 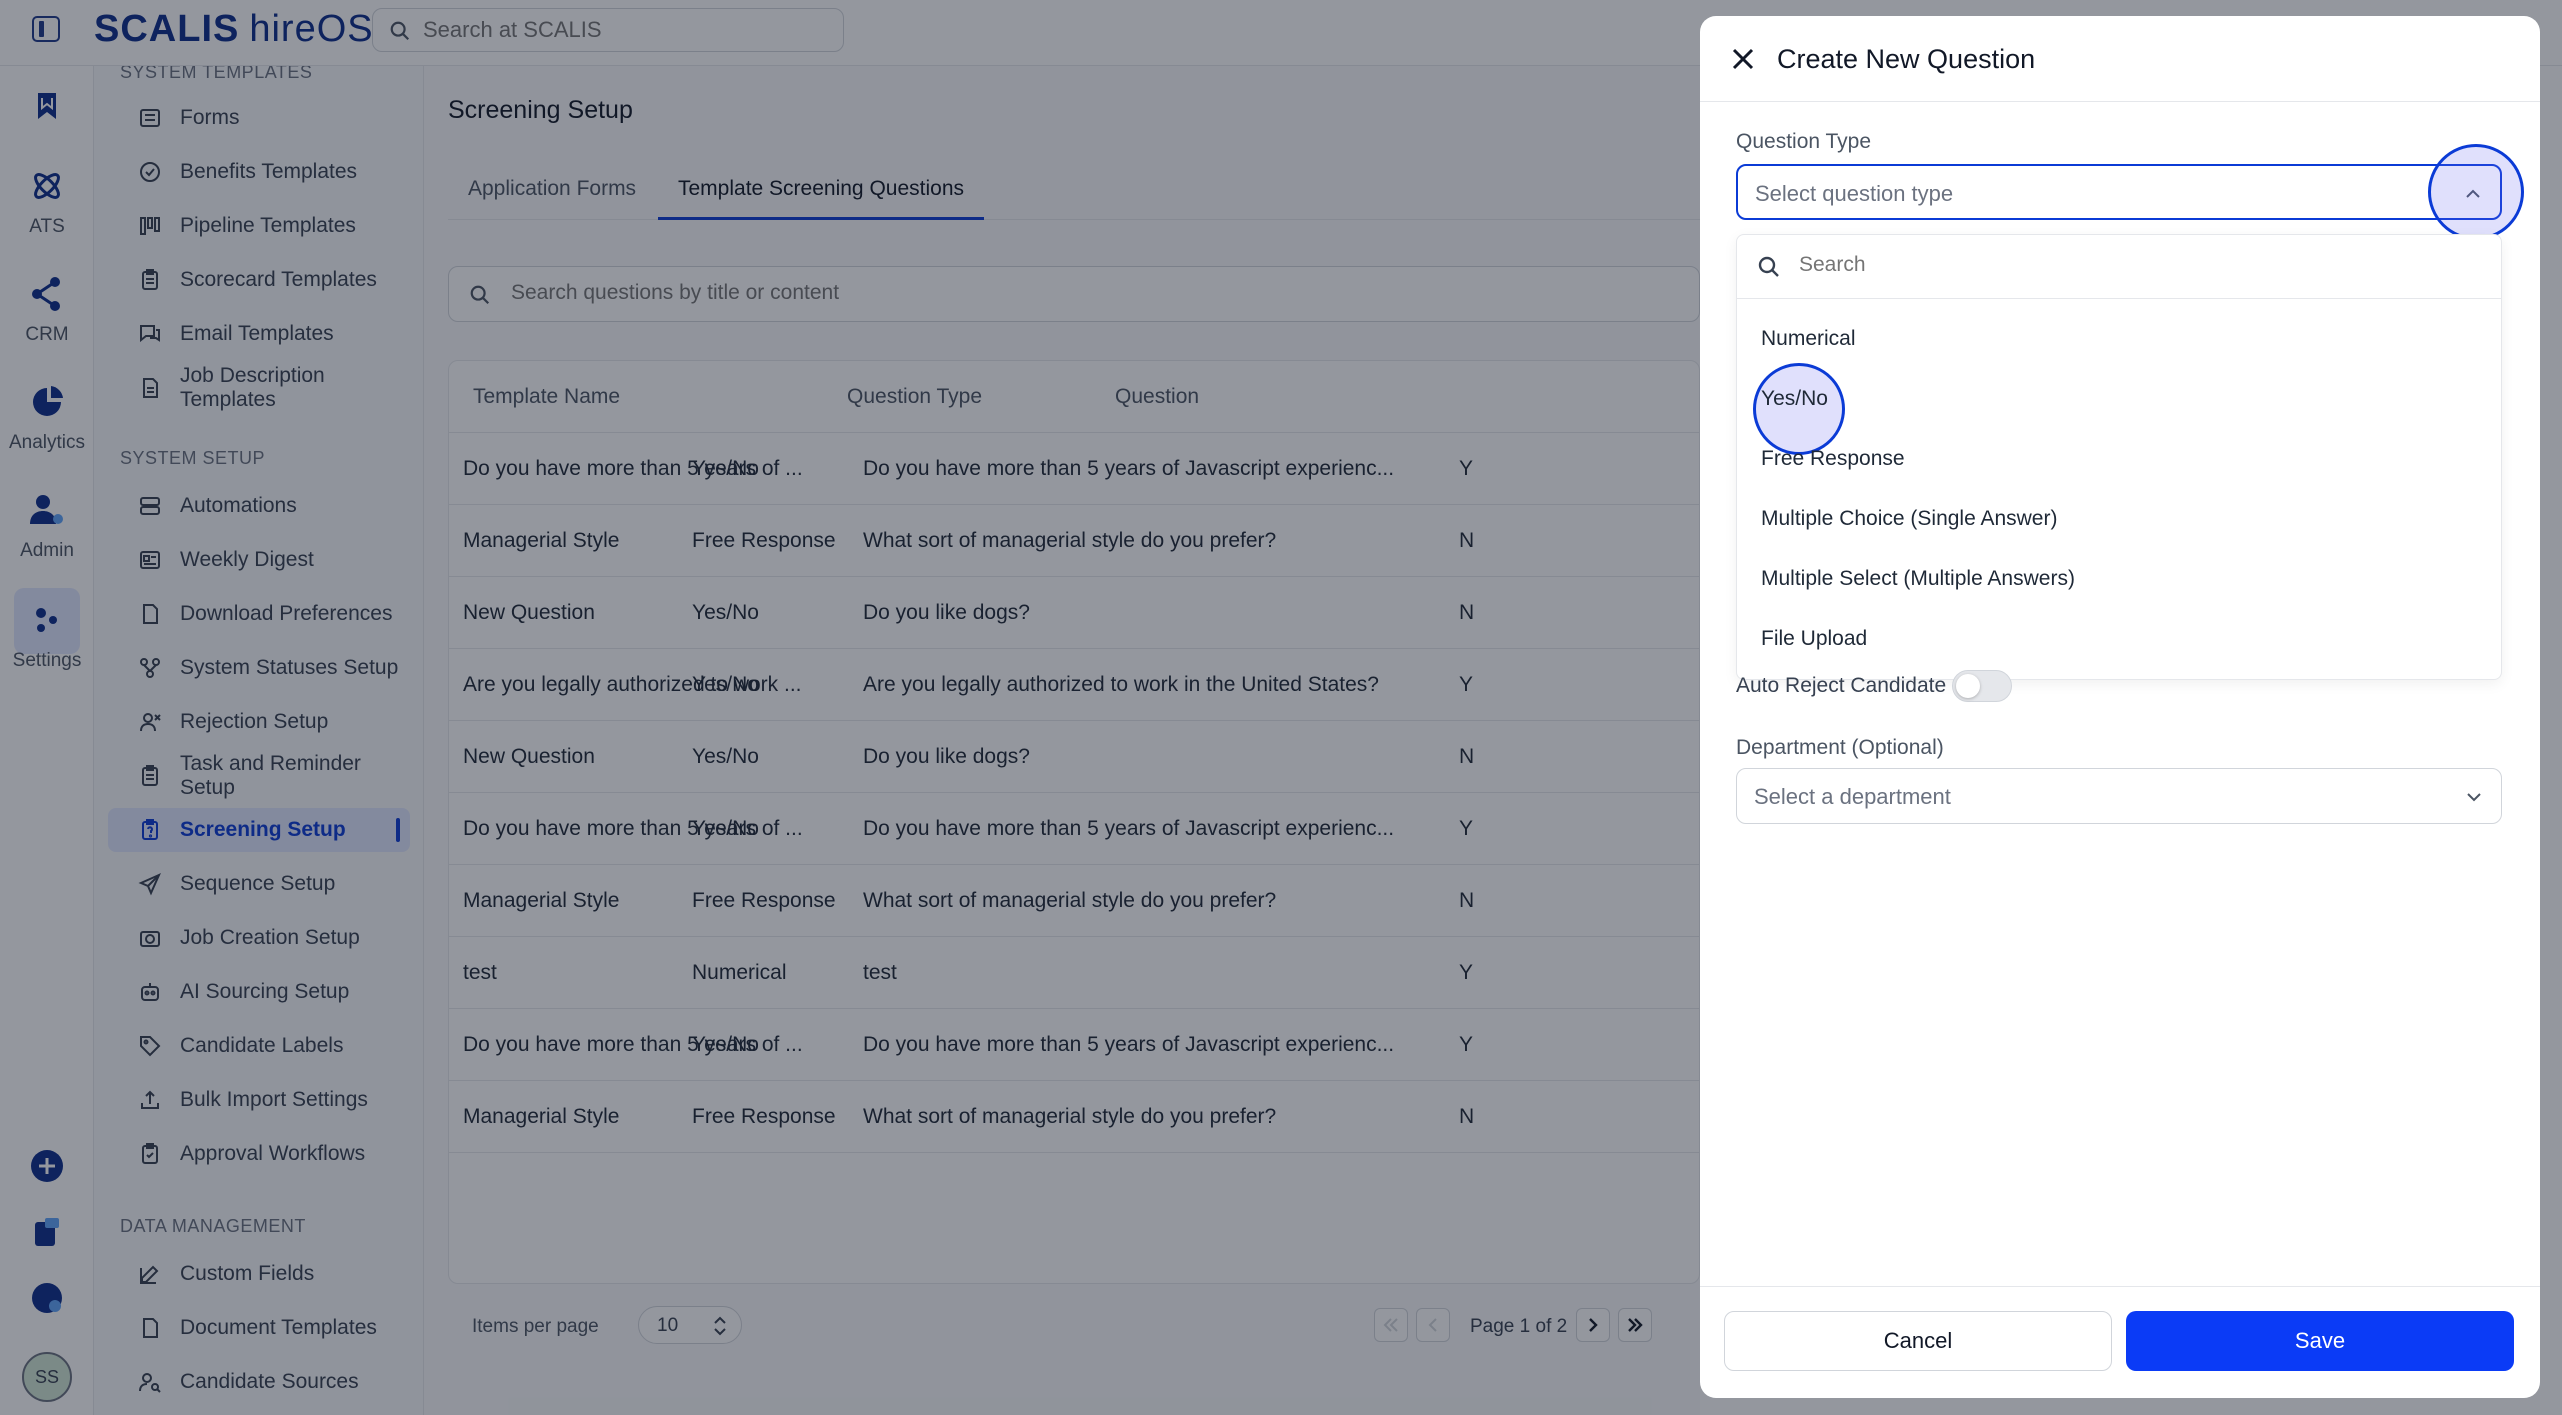 I want to click on modal-title: Create New Question, so click(x=1906, y=59).